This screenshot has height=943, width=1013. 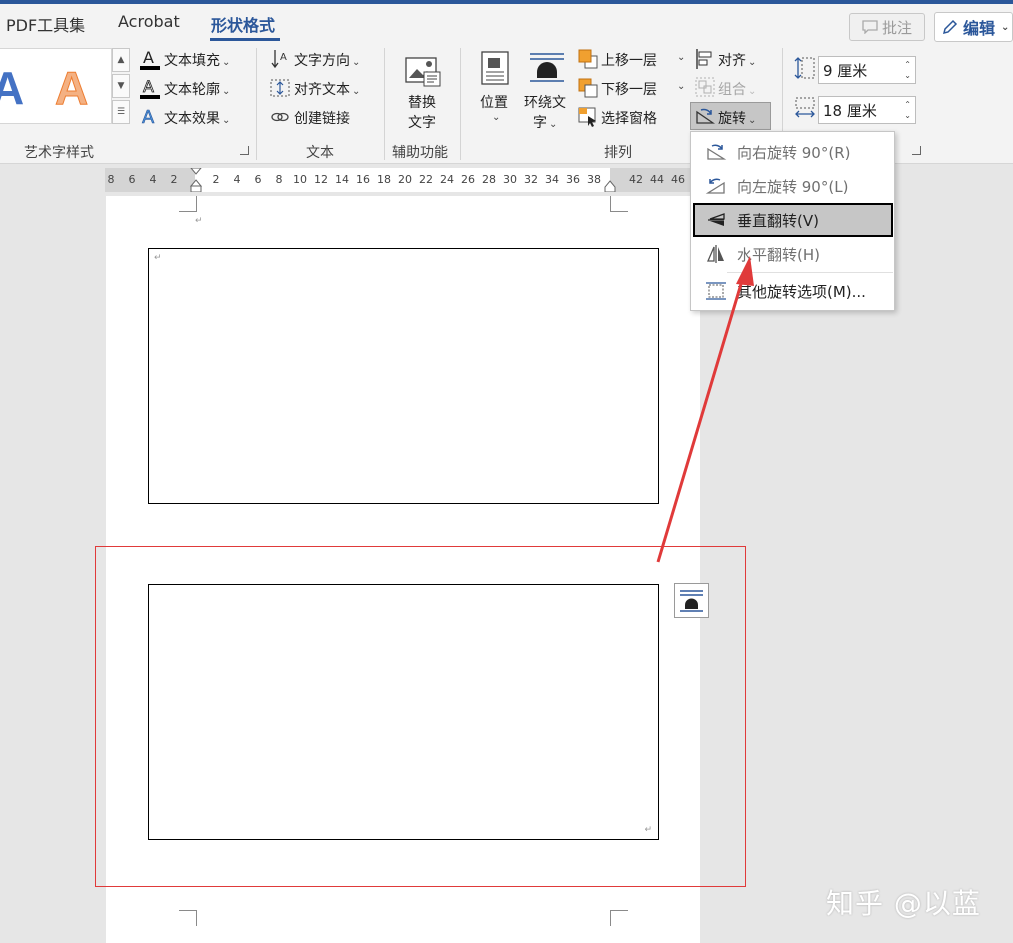 What do you see at coordinates (121, 86) in the screenshot?
I see `gallery-scroll-down: ▼` at bounding box center [121, 86].